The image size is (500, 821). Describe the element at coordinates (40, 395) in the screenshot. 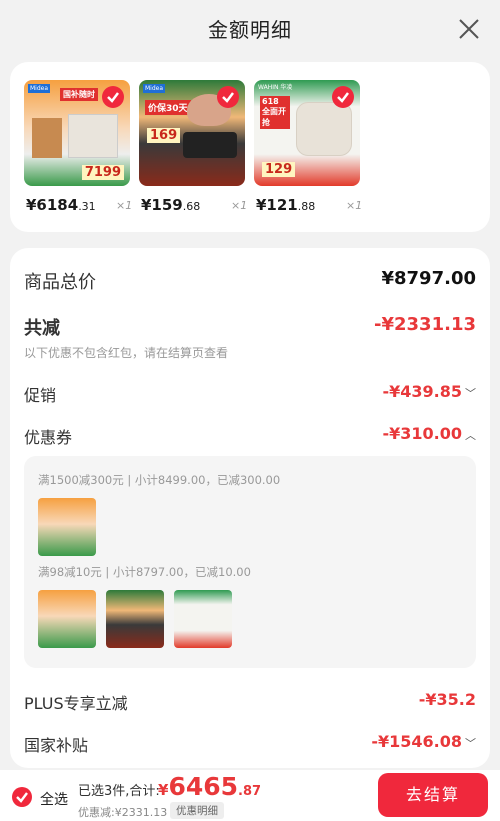

I see `promo-label: 促销` at that location.